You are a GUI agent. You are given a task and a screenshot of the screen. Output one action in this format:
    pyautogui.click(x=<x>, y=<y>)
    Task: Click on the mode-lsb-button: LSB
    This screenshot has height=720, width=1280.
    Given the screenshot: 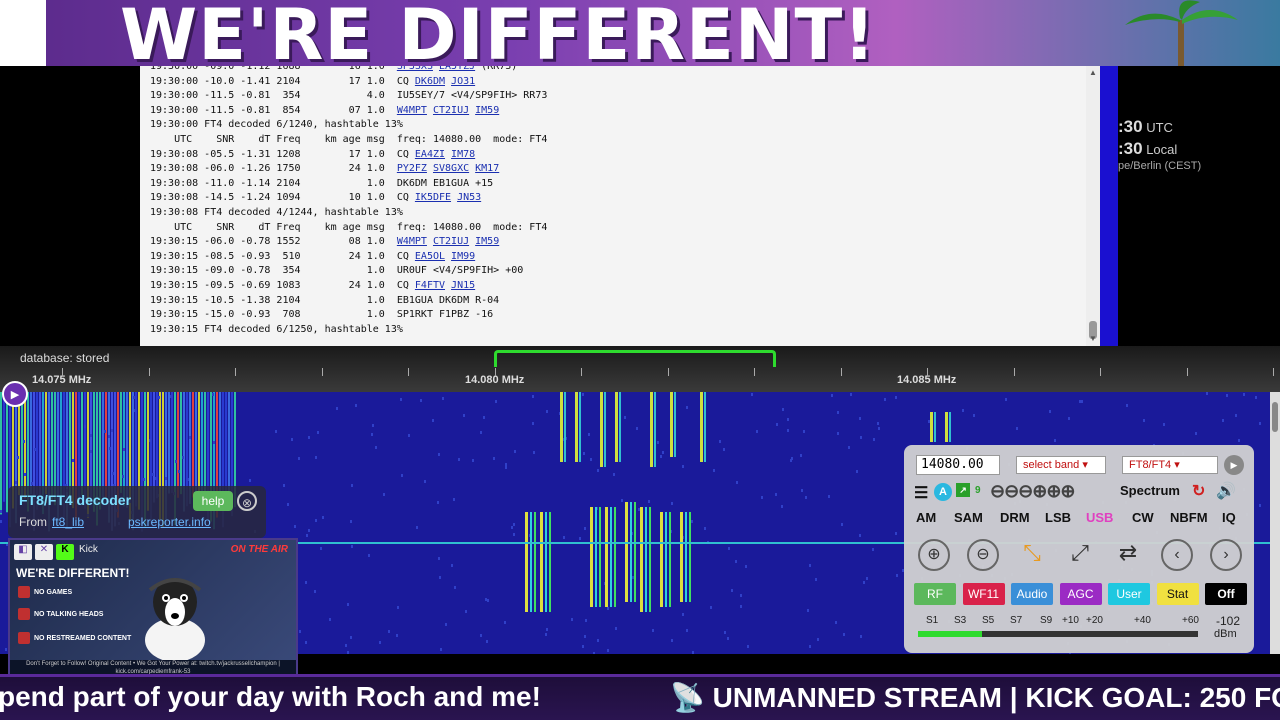 What is the action you would take?
    pyautogui.click(x=1058, y=517)
    